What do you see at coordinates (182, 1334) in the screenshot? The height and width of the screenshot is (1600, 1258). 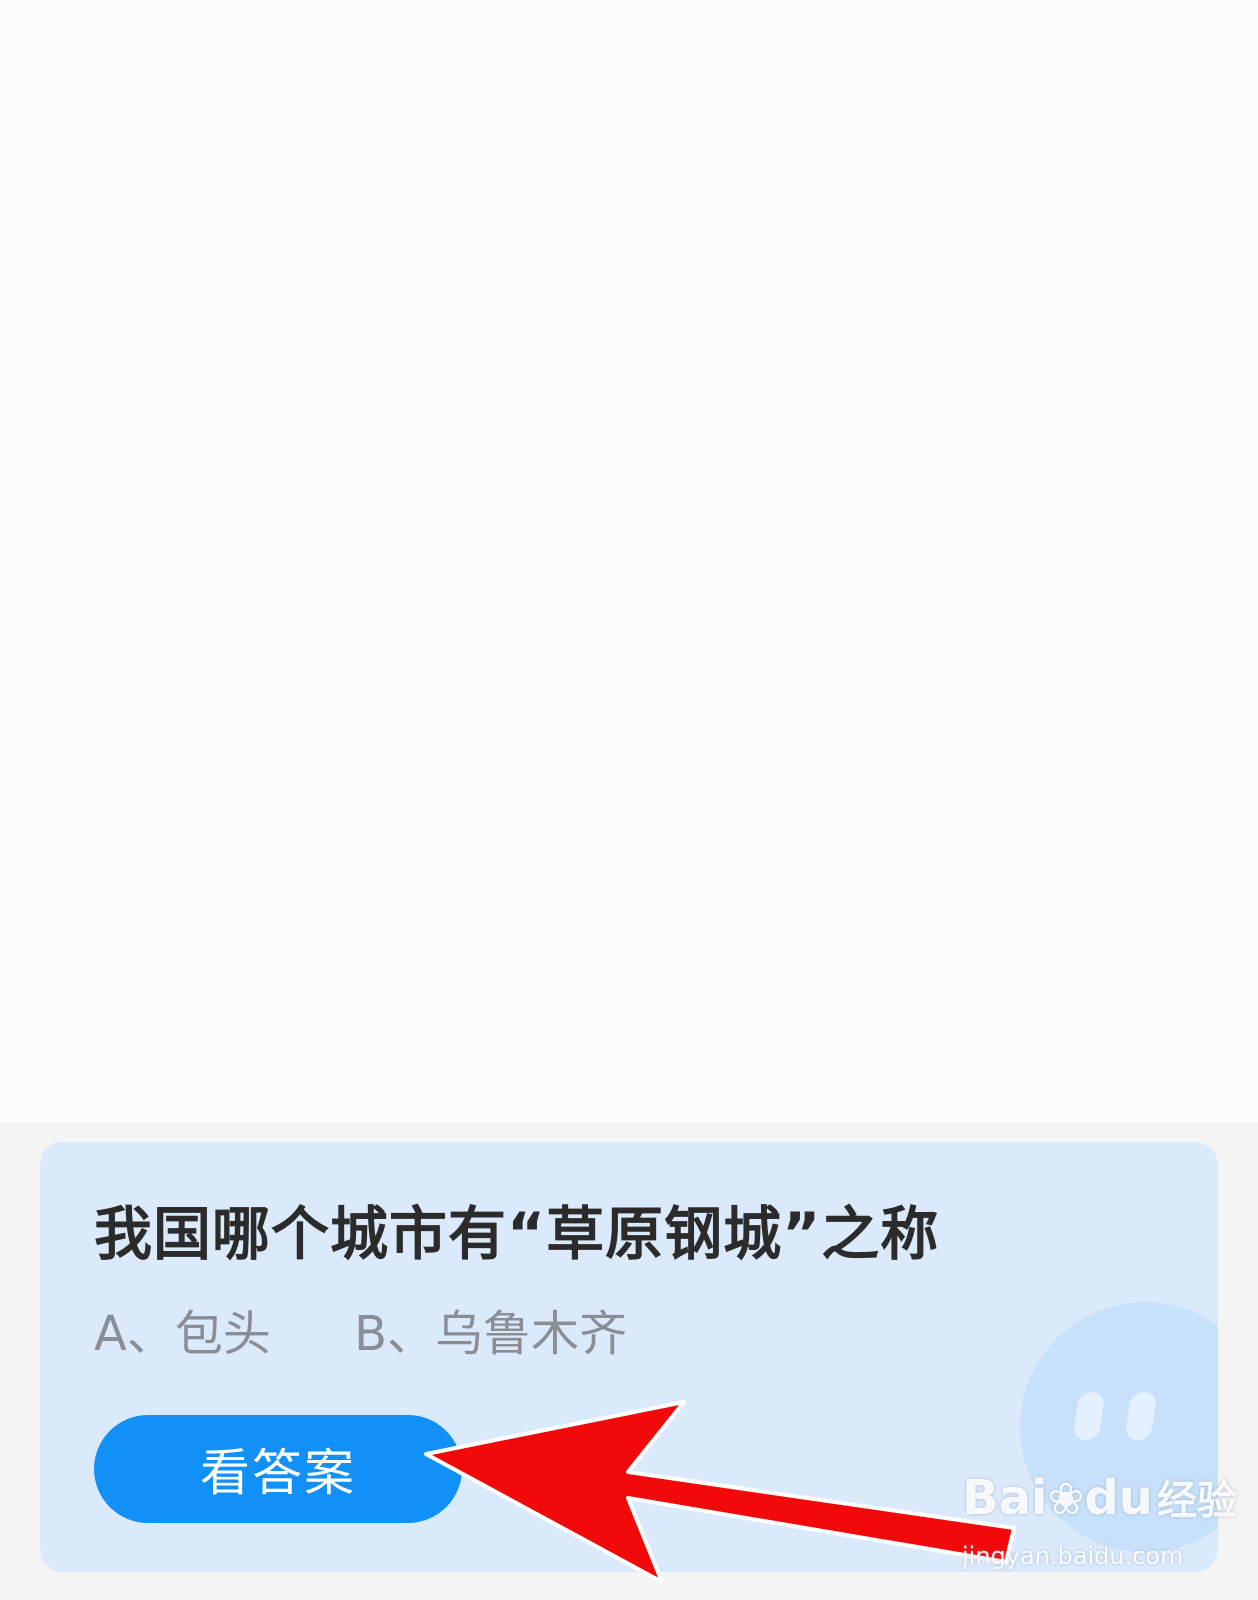 I see `option-a: A、包头` at bounding box center [182, 1334].